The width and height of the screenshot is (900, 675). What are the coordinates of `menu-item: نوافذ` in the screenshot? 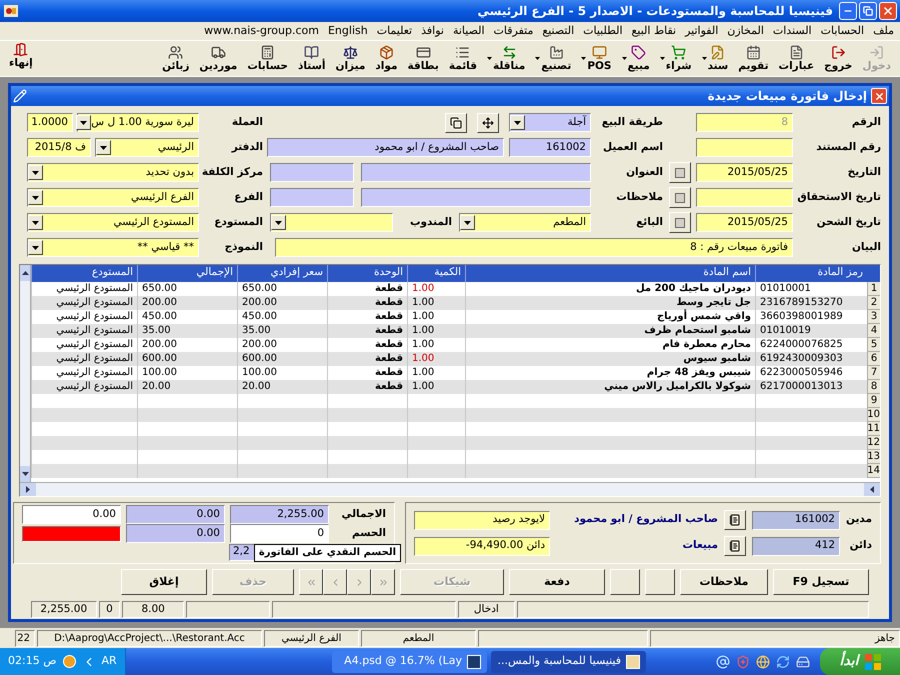 It's located at (432, 31).